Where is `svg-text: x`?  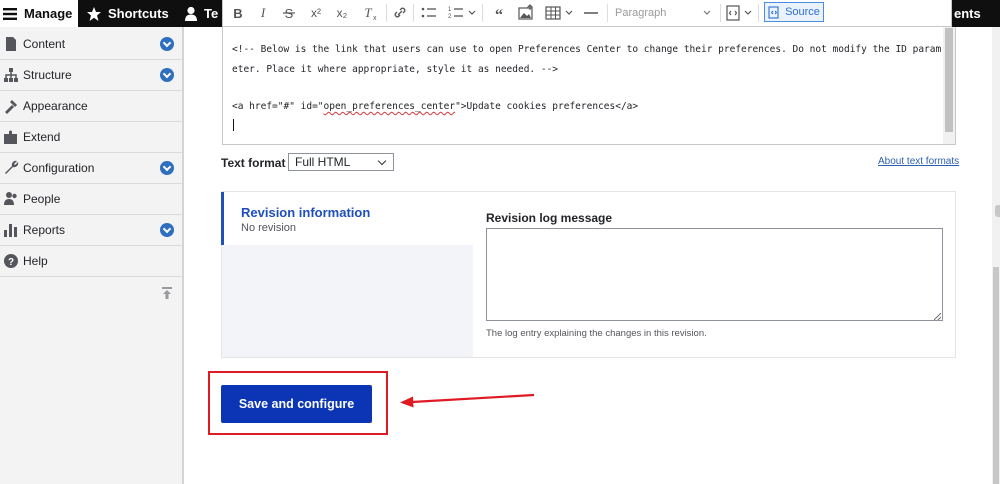
svg-text: x is located at coordinates (375, 18).